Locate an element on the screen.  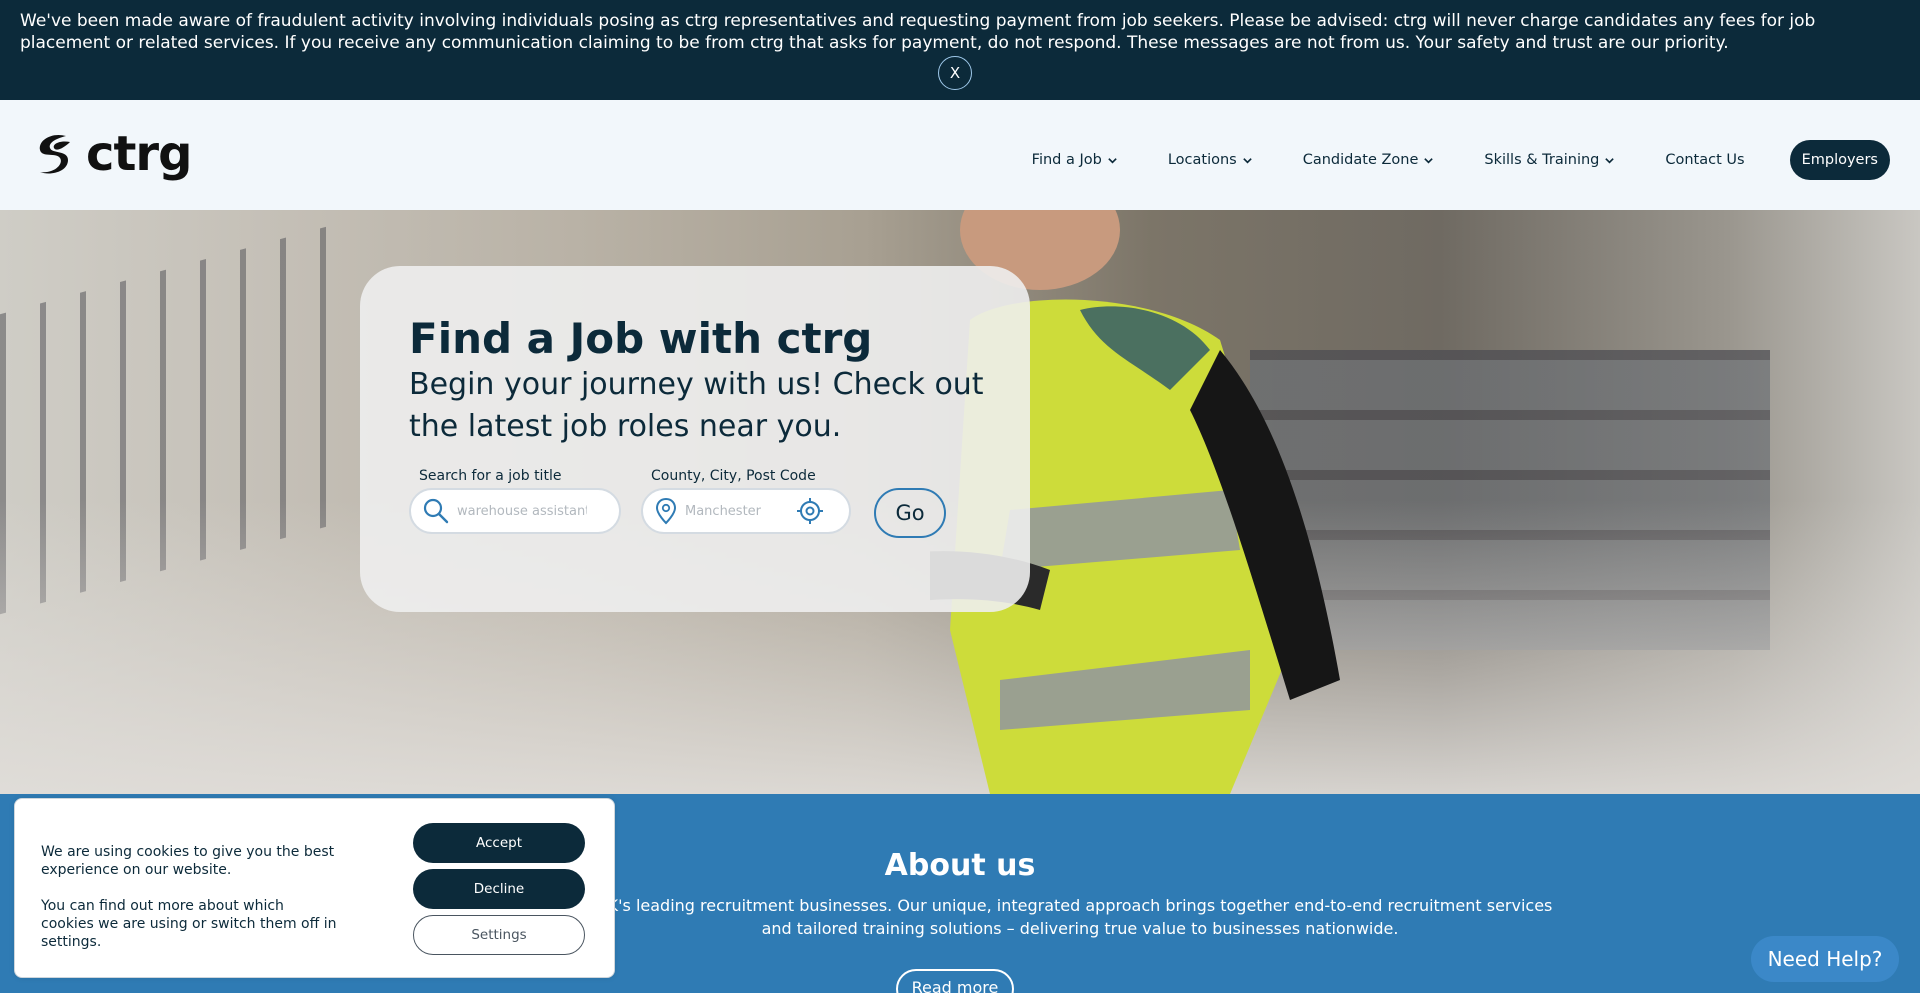
nav-label: Locations is located at coordinates (1202, 160).